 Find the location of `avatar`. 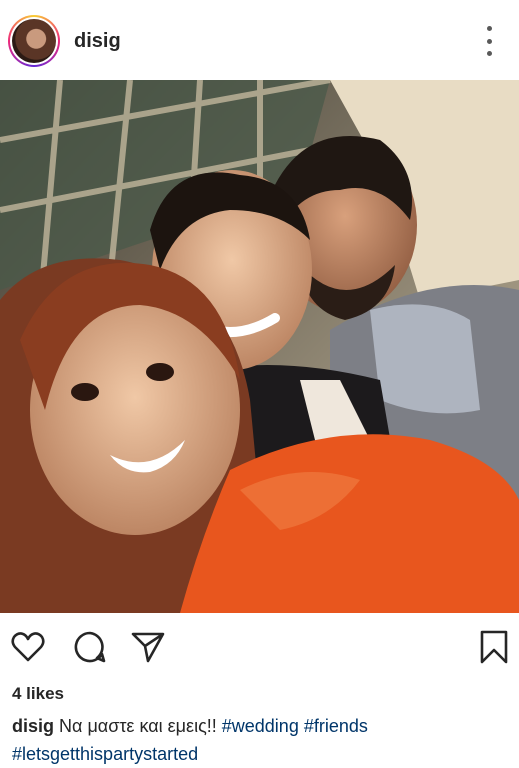

avatar is located at coordinates (34, 41).